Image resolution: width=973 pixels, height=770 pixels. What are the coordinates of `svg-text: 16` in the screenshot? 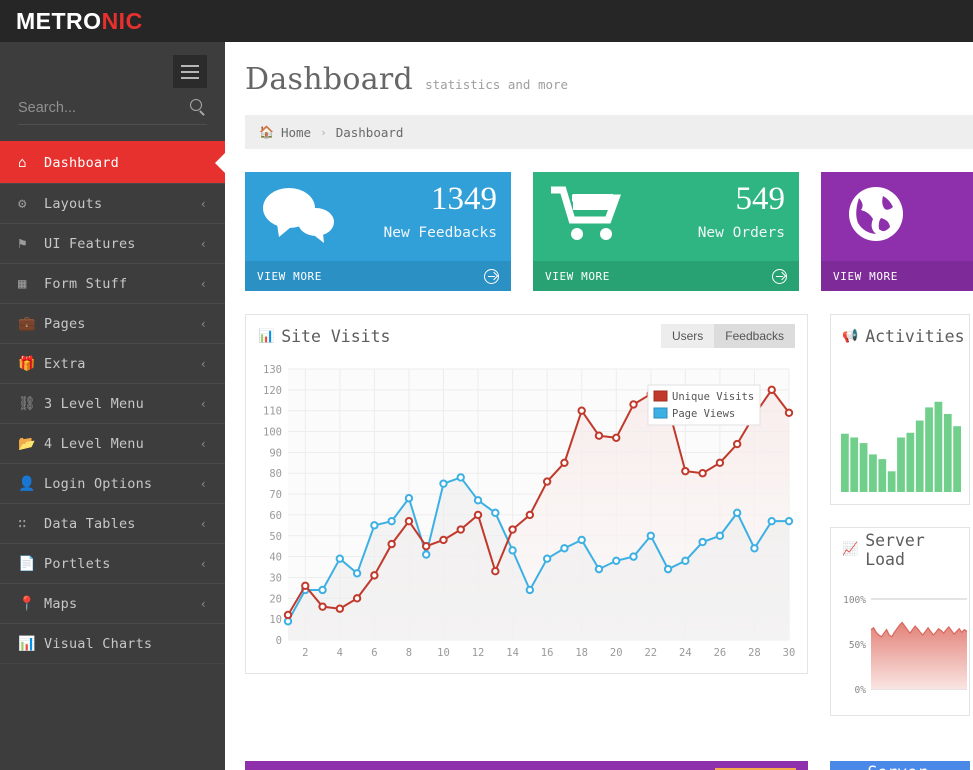 It's located at (547, 653).